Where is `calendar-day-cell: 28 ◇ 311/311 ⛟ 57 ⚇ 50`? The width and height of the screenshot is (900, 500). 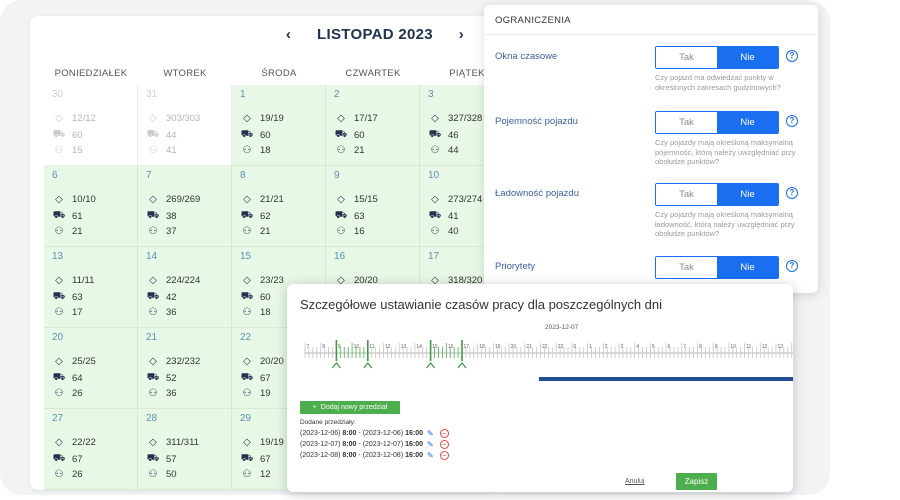
calendar-day-cell: 28 ◇ 311/311 ⛟ 57 ⚇ 50 is located at coordinates (185, 449).